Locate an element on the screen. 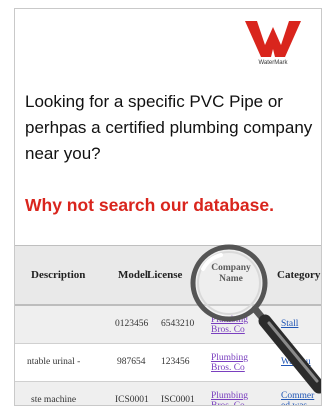 The height and width of the screenshot is (414, 331). watermark-logo: WaterMark is located at coordinates (273, 44).